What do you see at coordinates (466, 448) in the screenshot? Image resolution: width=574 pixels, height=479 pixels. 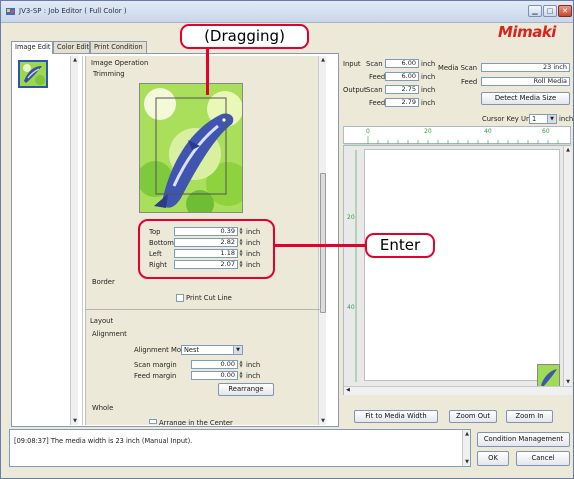 I see `log-scrollbar: ▲ ▼` at bounding box center [466, 448].